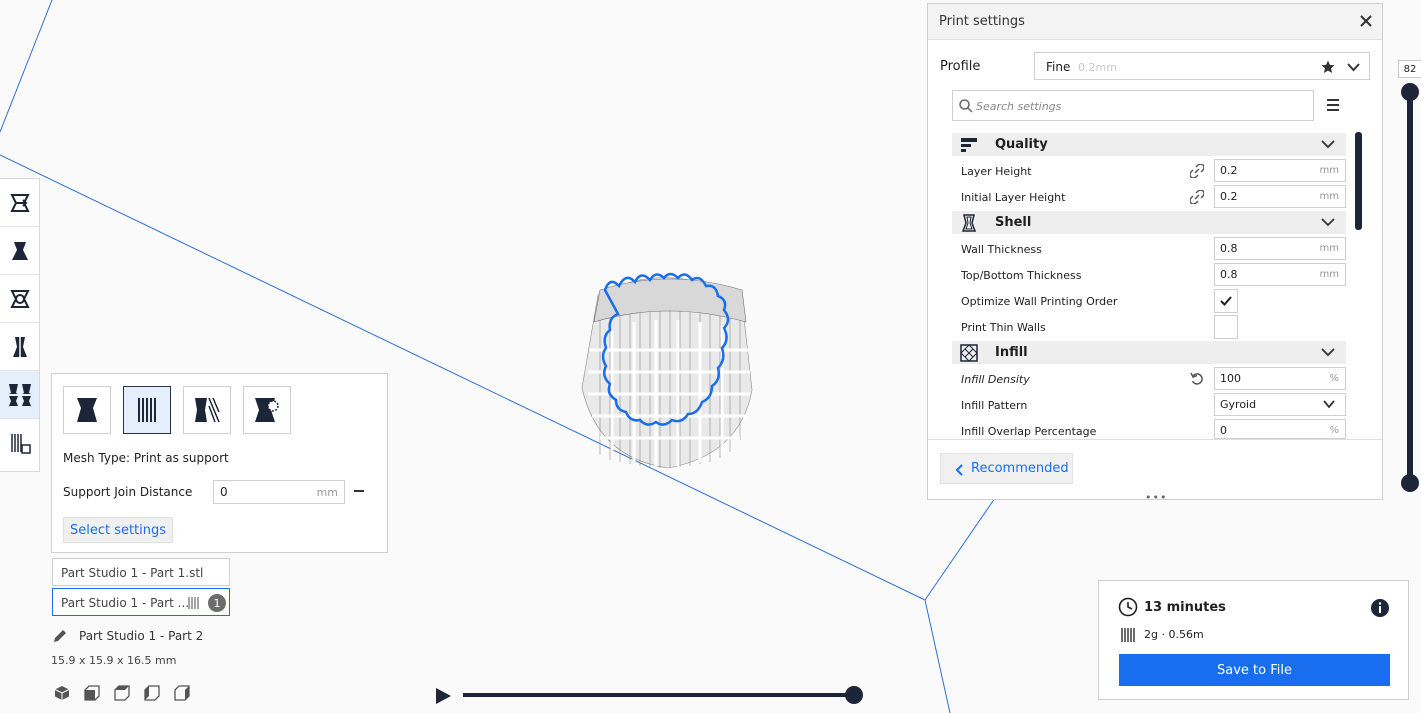  What do you see at coordinates (1021, 275) in the screenshot?
I see `setting-label: Top/Bottom Thickness` at bounding box center [1021, 275].